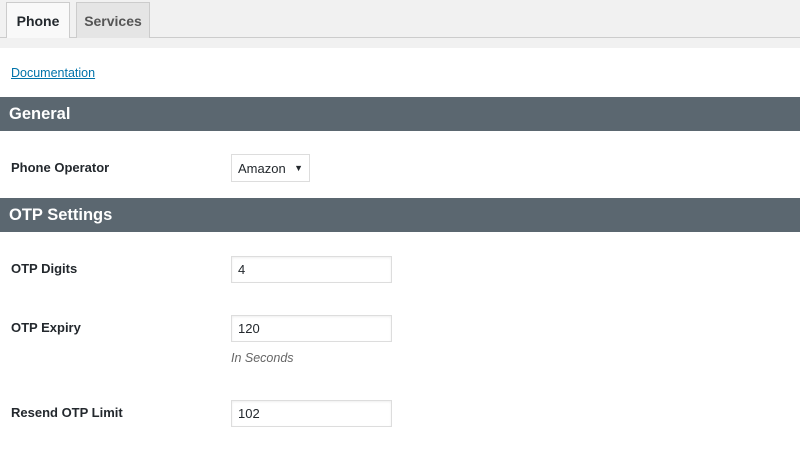 Image resolution: width=800 pixels, height=450 pixels. What do you see at coordinates (249, 328) in the screenshot?
I see `otp-expiry-value: 120` at bounding box center [249, 328].